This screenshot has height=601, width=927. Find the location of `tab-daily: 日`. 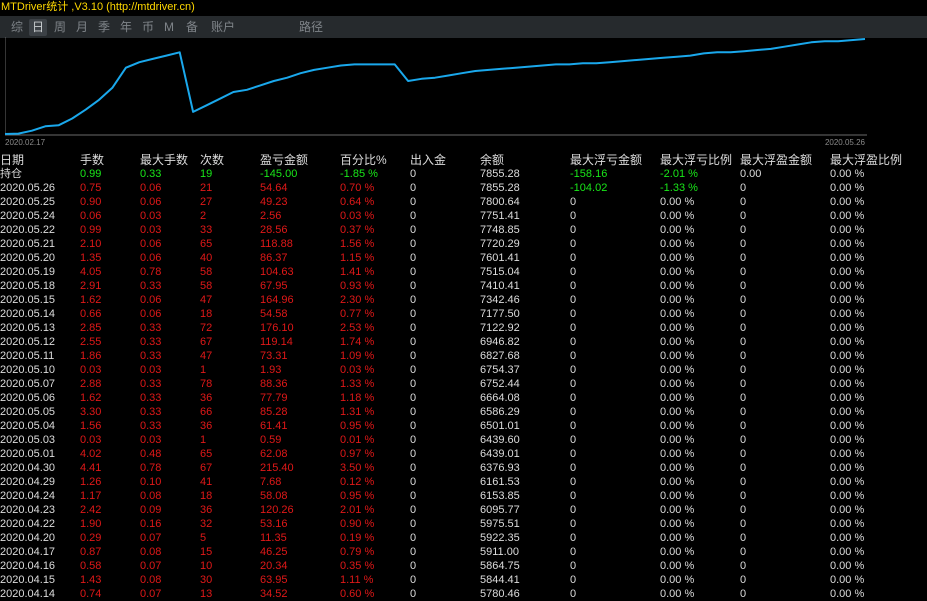

tab-daily: 日 is located at coordinates (38, 27).